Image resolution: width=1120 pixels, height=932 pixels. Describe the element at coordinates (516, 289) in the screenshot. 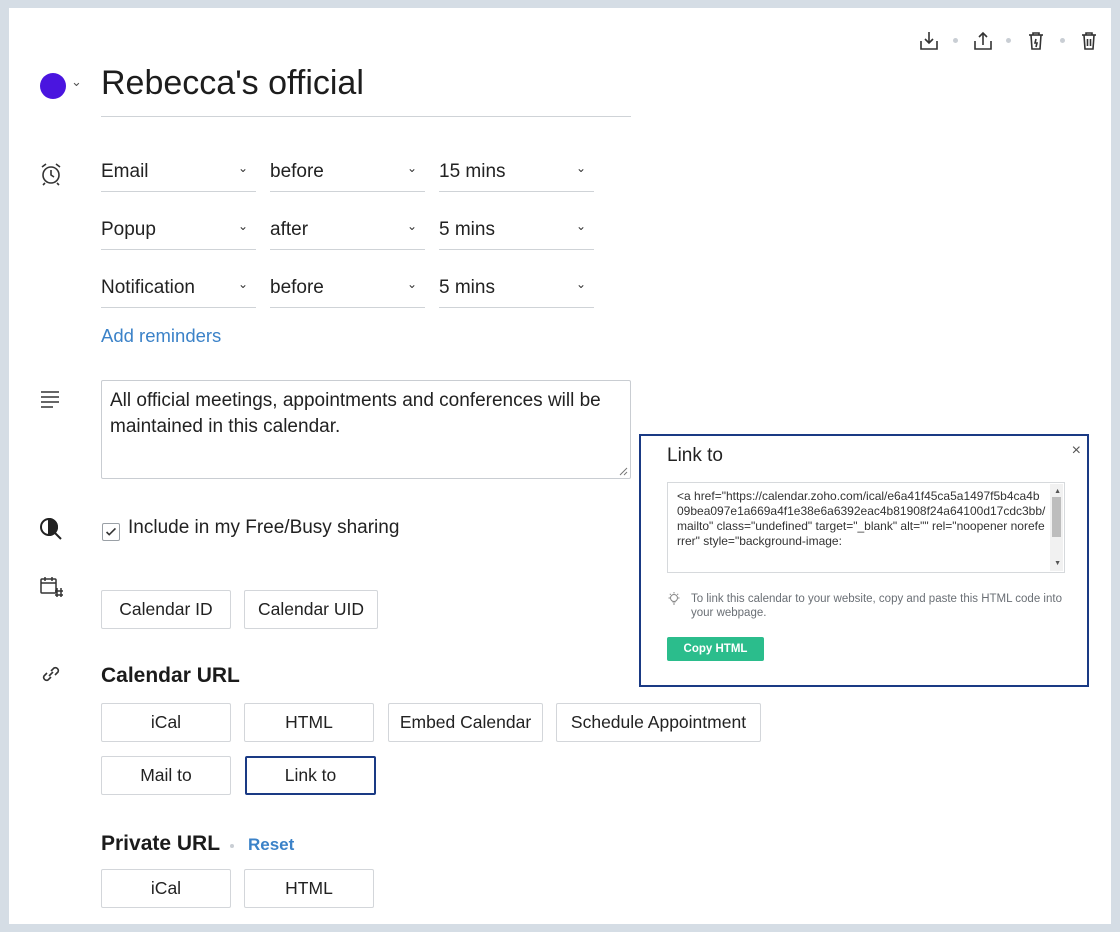

I see `reminder-time-select-3: 5 mins ⌄` at that location.